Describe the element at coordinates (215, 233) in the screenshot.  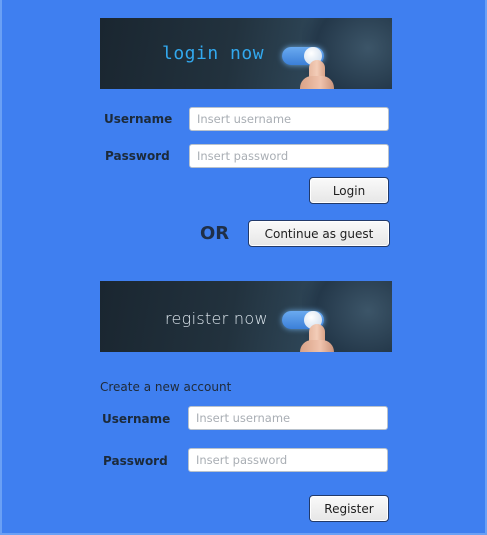
I see `or-separator: OR` at that location.